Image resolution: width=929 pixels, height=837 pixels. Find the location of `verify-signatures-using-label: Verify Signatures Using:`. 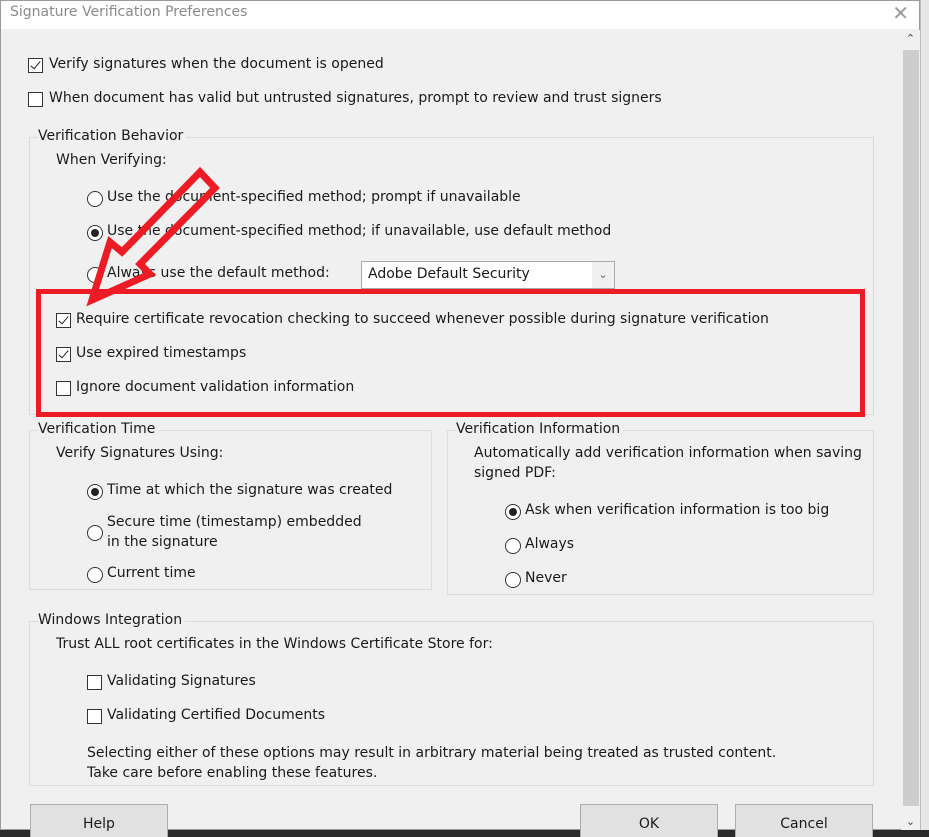

verify-signatures-using-label: Verify Signatures Using: is located at coordinates (140, 453).